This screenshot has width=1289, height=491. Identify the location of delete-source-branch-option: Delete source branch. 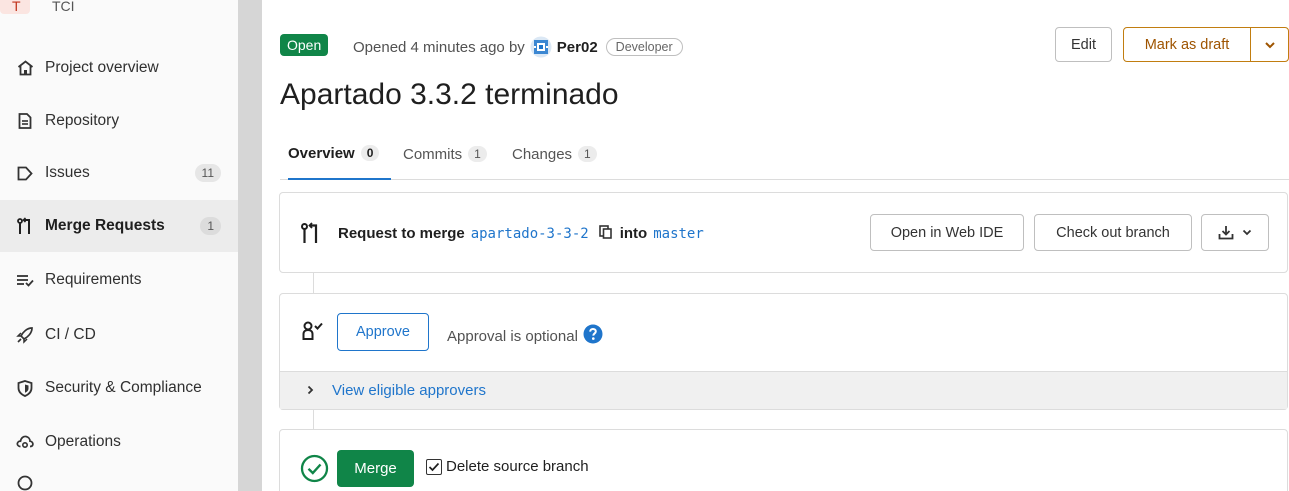
(507, 466).